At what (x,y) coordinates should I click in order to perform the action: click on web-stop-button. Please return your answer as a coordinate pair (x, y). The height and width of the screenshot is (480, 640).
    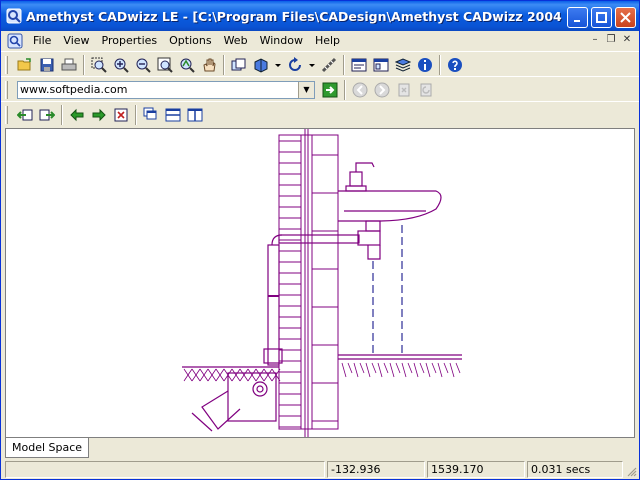
    Looking at the image, I should click on (404, 90).